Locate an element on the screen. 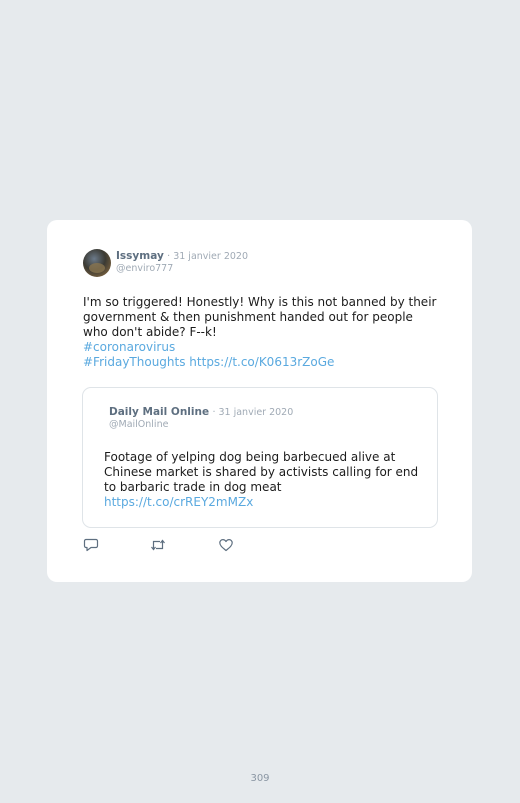  retweet-icon is located at coordinates (158, 545).